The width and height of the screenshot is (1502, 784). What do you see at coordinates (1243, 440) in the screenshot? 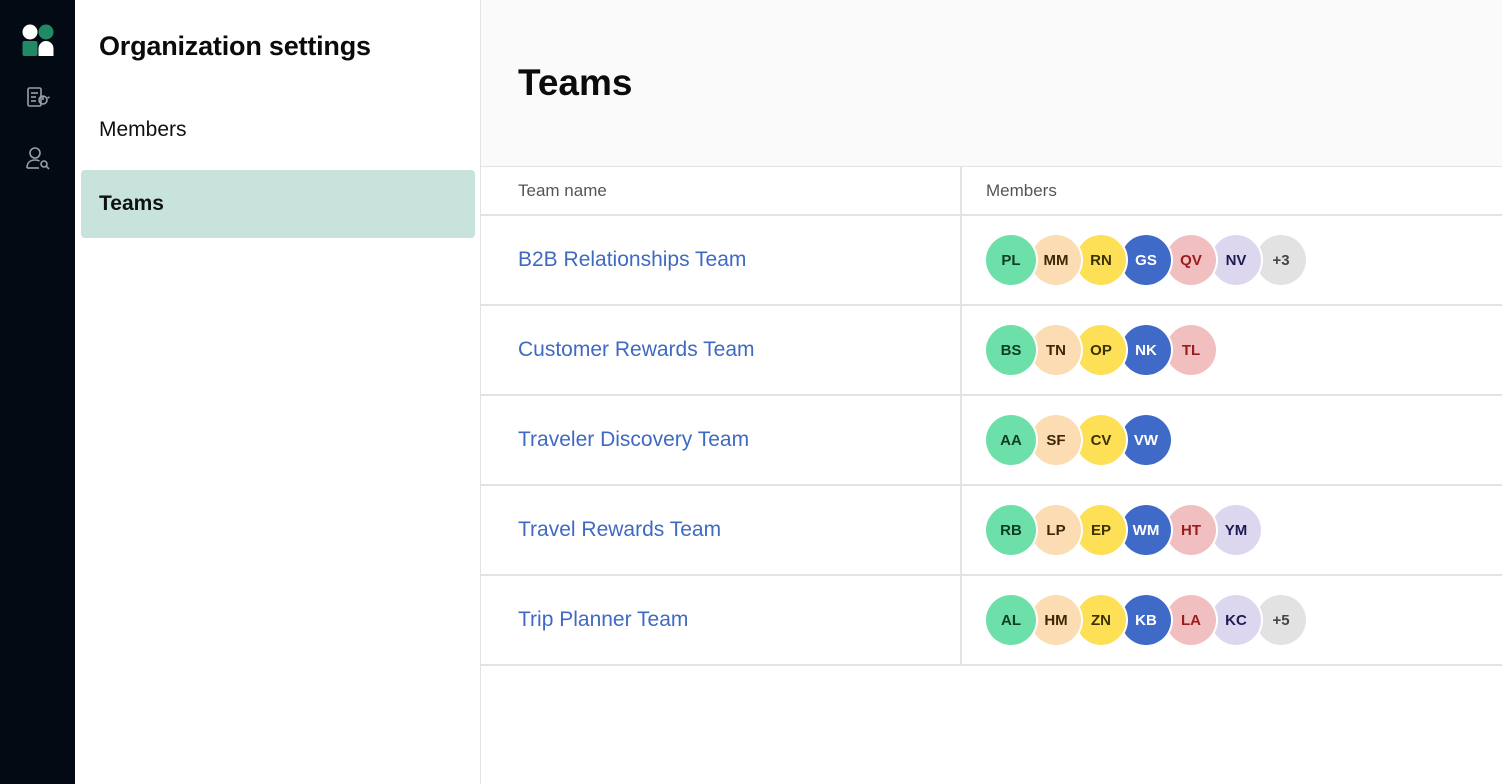
I see `avatar-stack: AA SF CV VW` at bounding box center [1243, 440].